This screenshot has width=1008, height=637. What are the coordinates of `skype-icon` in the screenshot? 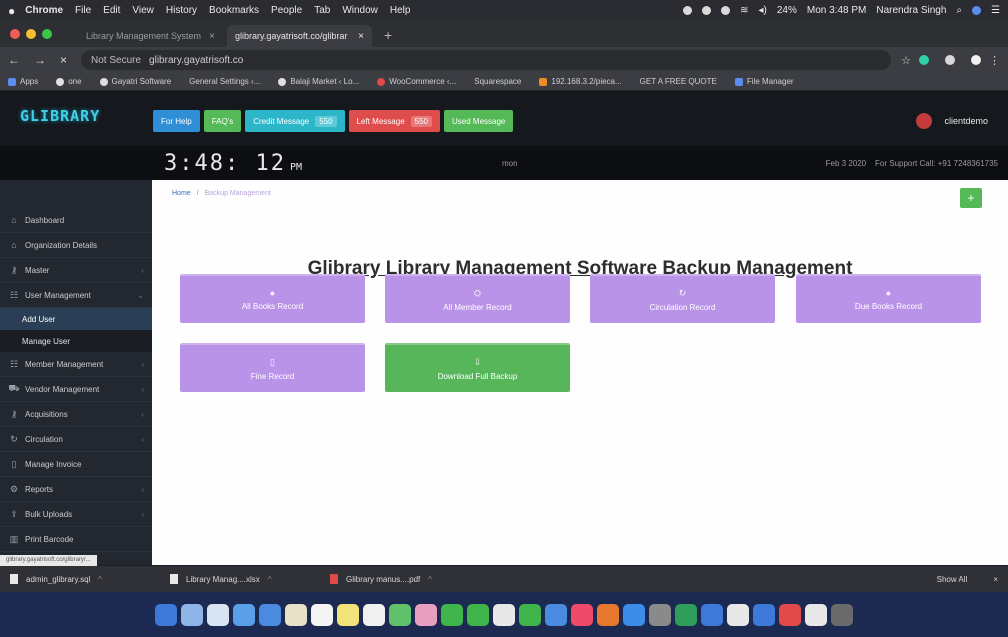 It's located at (764, 614).